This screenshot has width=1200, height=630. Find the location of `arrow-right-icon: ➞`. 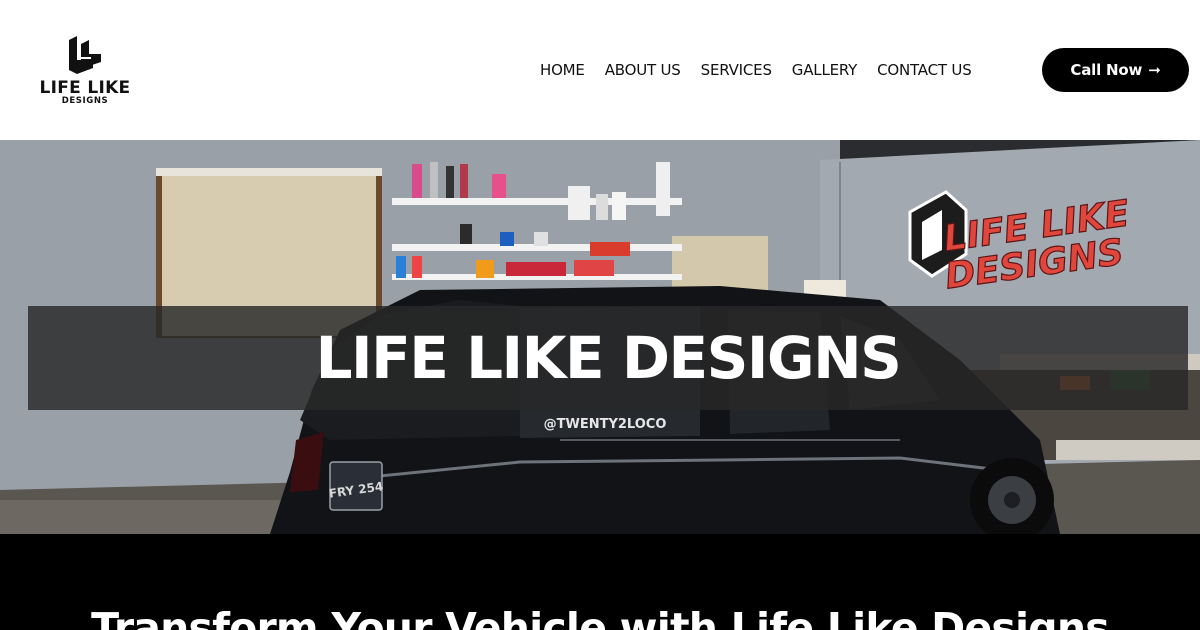

arrow-right-icon: ➞ is located at coordinates (1154, 69).